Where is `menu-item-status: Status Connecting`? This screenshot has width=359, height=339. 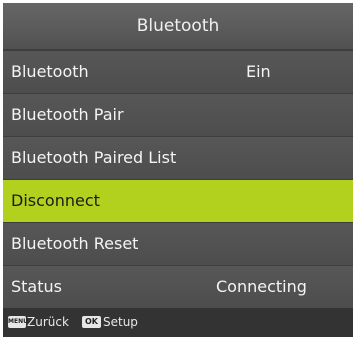 menu-item-status: Status Connecting is located at coordinates (178, 287).